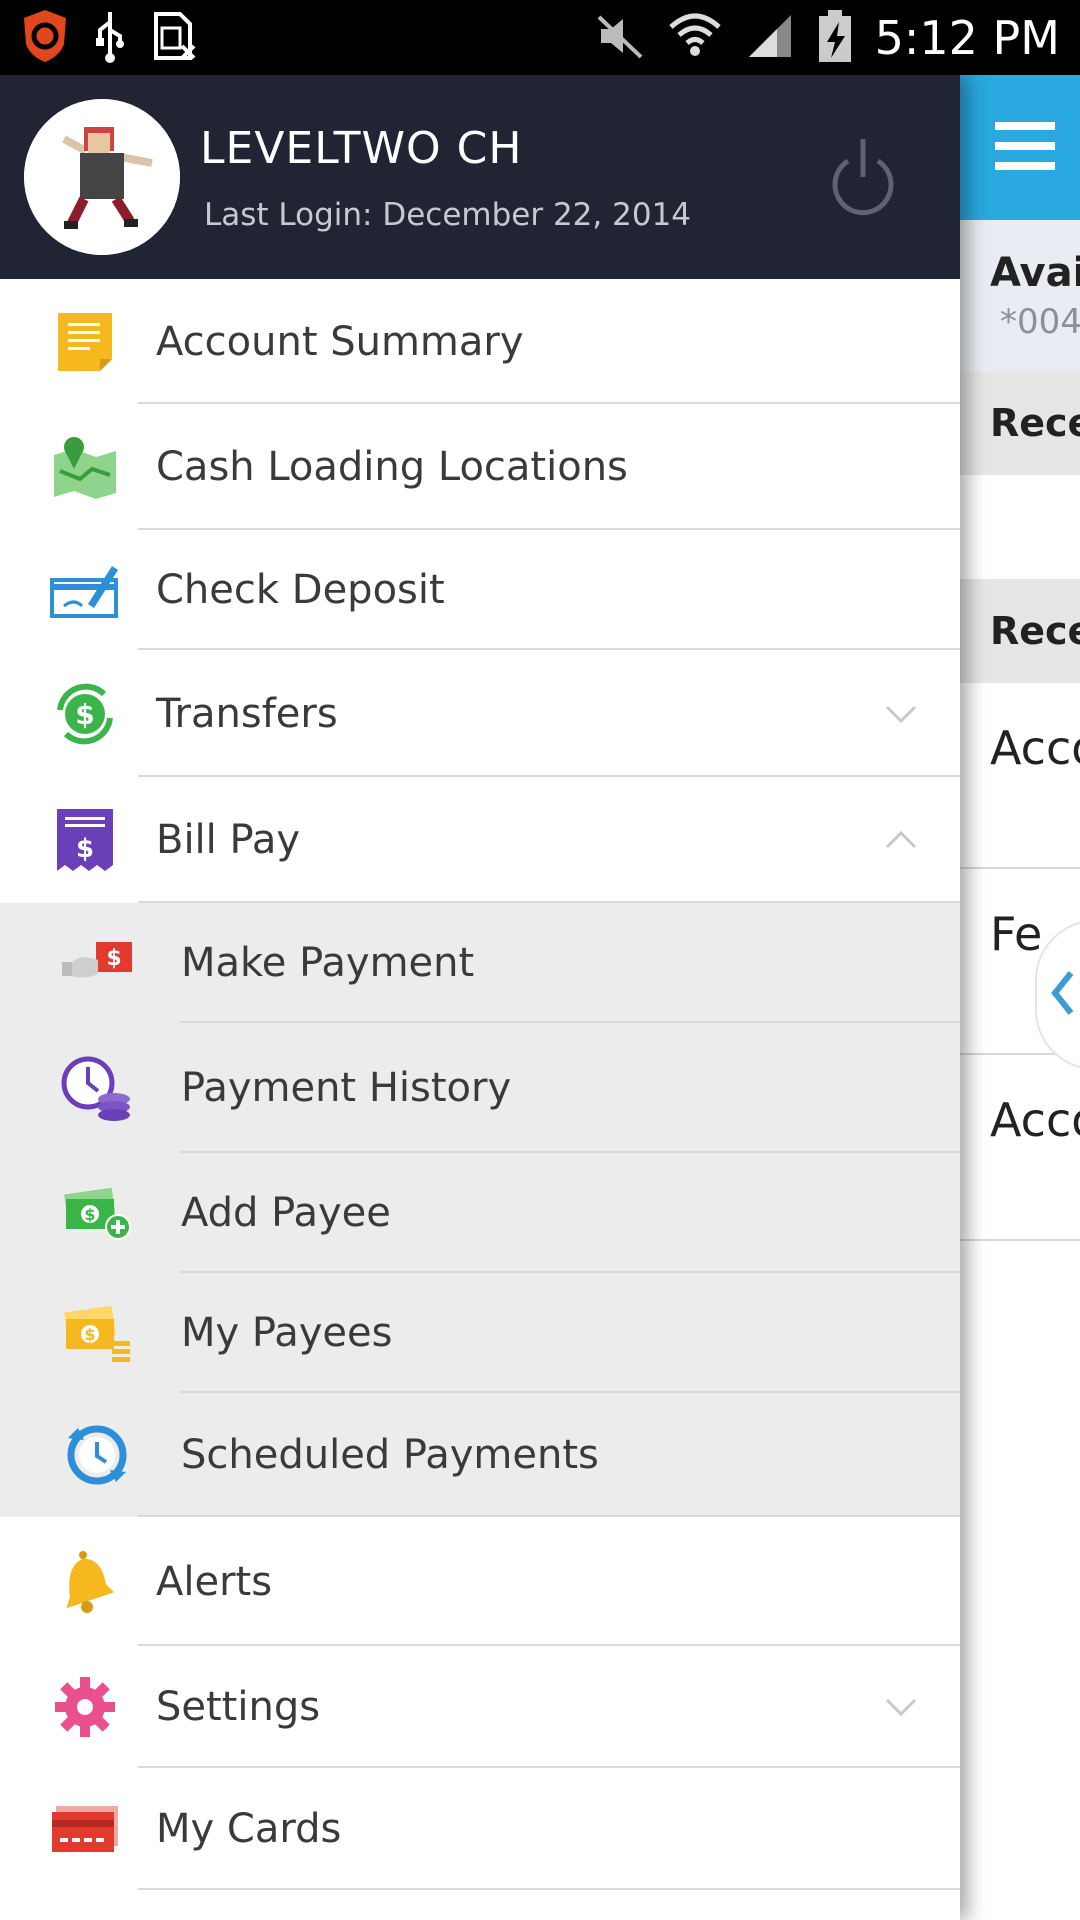 The width and height of the screenshot is (1080, 1920). What do you see at coordinates (480, 840) in the screenshot?
I see `menu-item-bill-pay: $ Bill Pay` at bounding box center [480, 840].